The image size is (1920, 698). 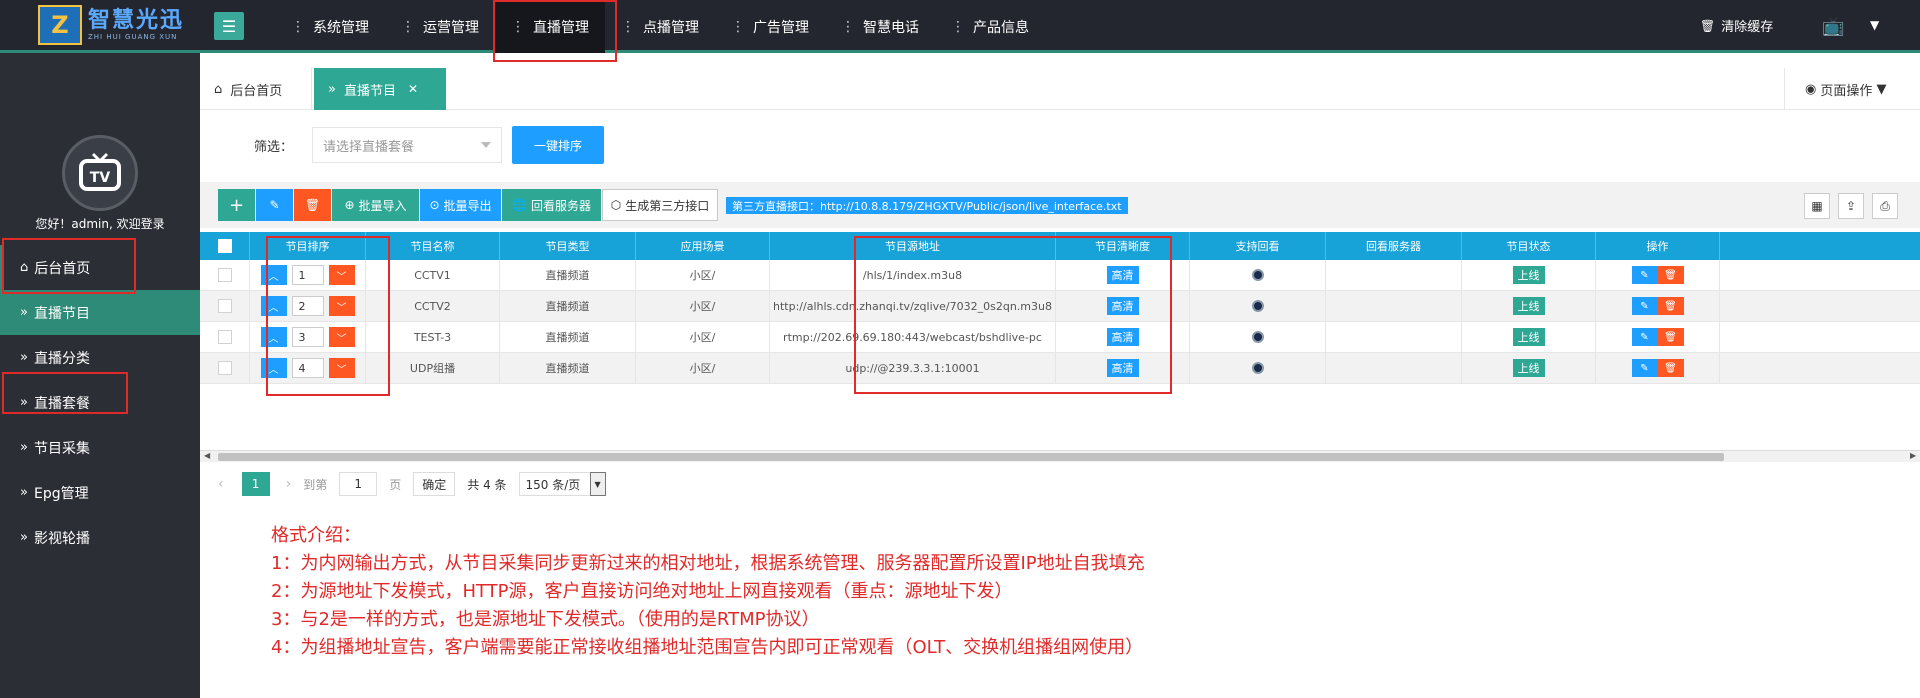 What do you see at coordinates (990, 26) in the screenshot?
I see `nav-item-product: ⋮ 产品信息` at bounding box center [990, 26].